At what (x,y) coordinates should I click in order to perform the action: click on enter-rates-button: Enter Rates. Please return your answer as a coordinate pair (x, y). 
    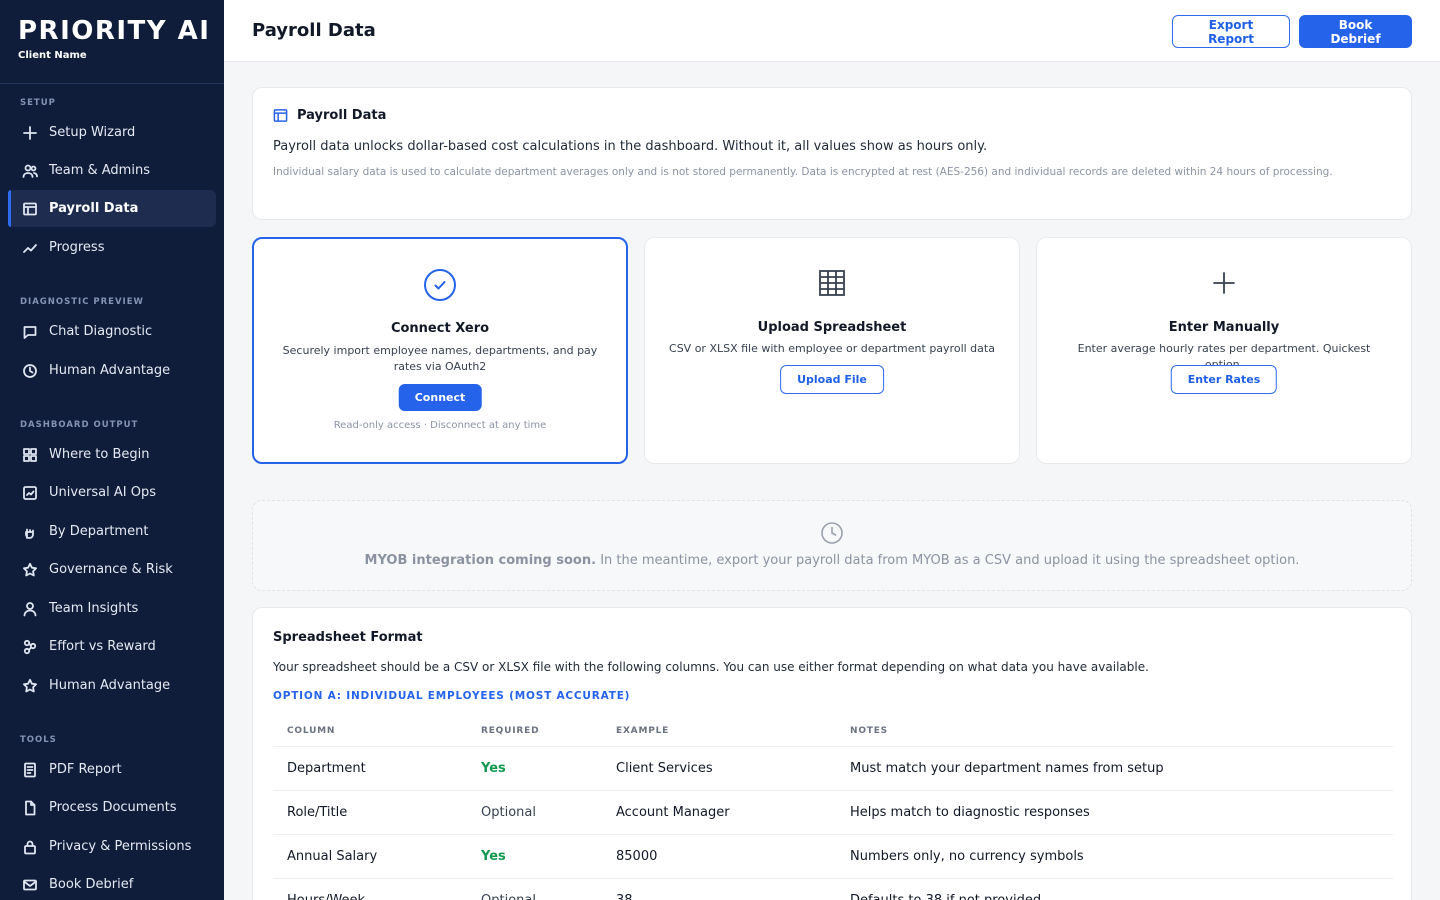
    Looking at the image, I should click on (1224, 379).